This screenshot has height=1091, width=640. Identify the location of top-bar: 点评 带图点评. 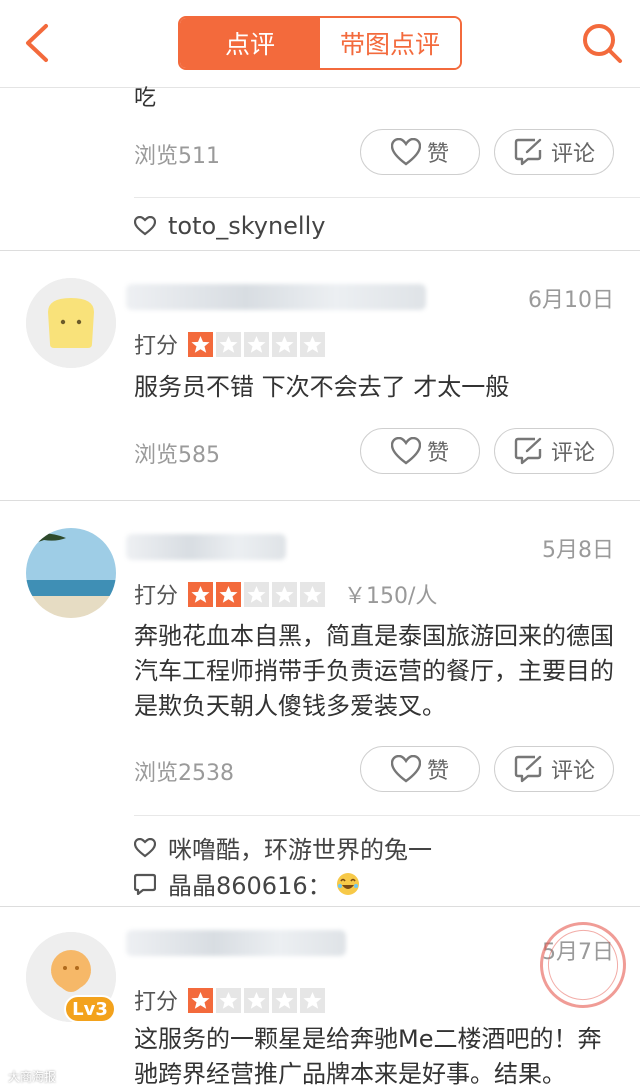
(320, 44).